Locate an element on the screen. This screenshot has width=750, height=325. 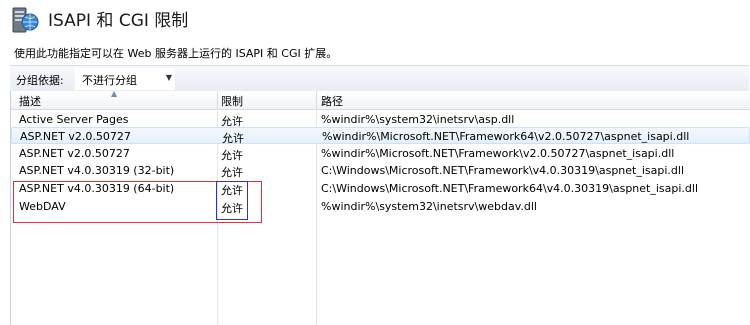
page-title: ISAPI 和 CGI 限制 is located at coordinates (118, 21).